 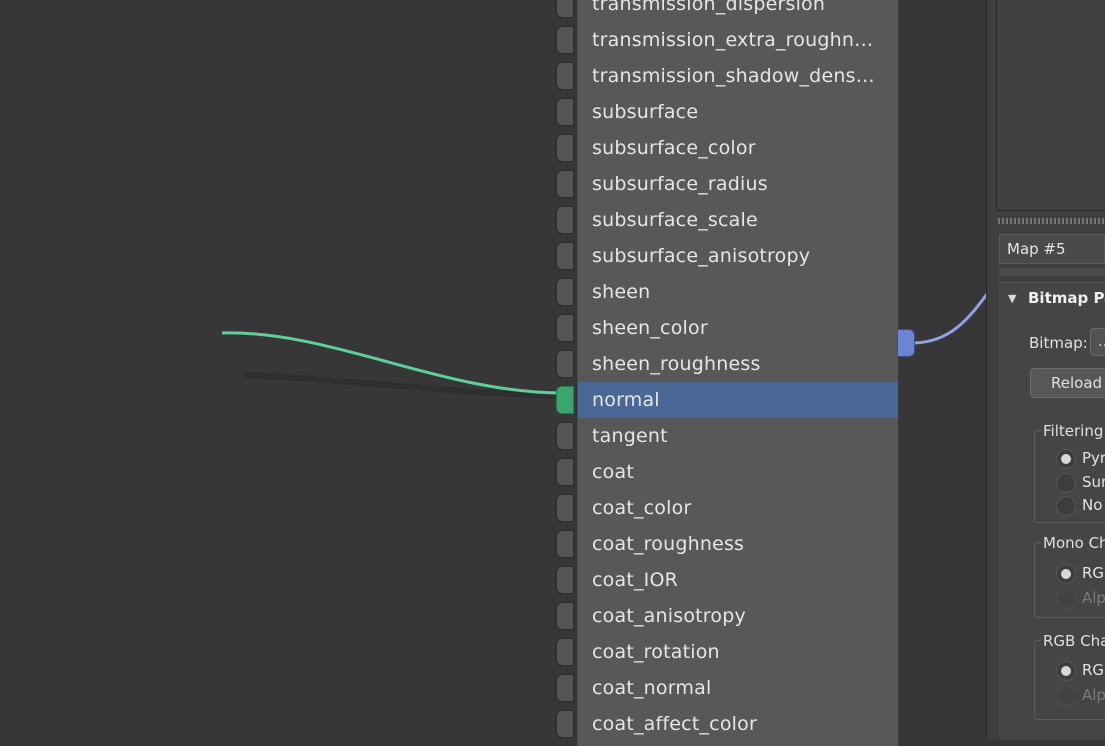 I want to click on port-row: sheen_roughness, so click(x=738, y=364).